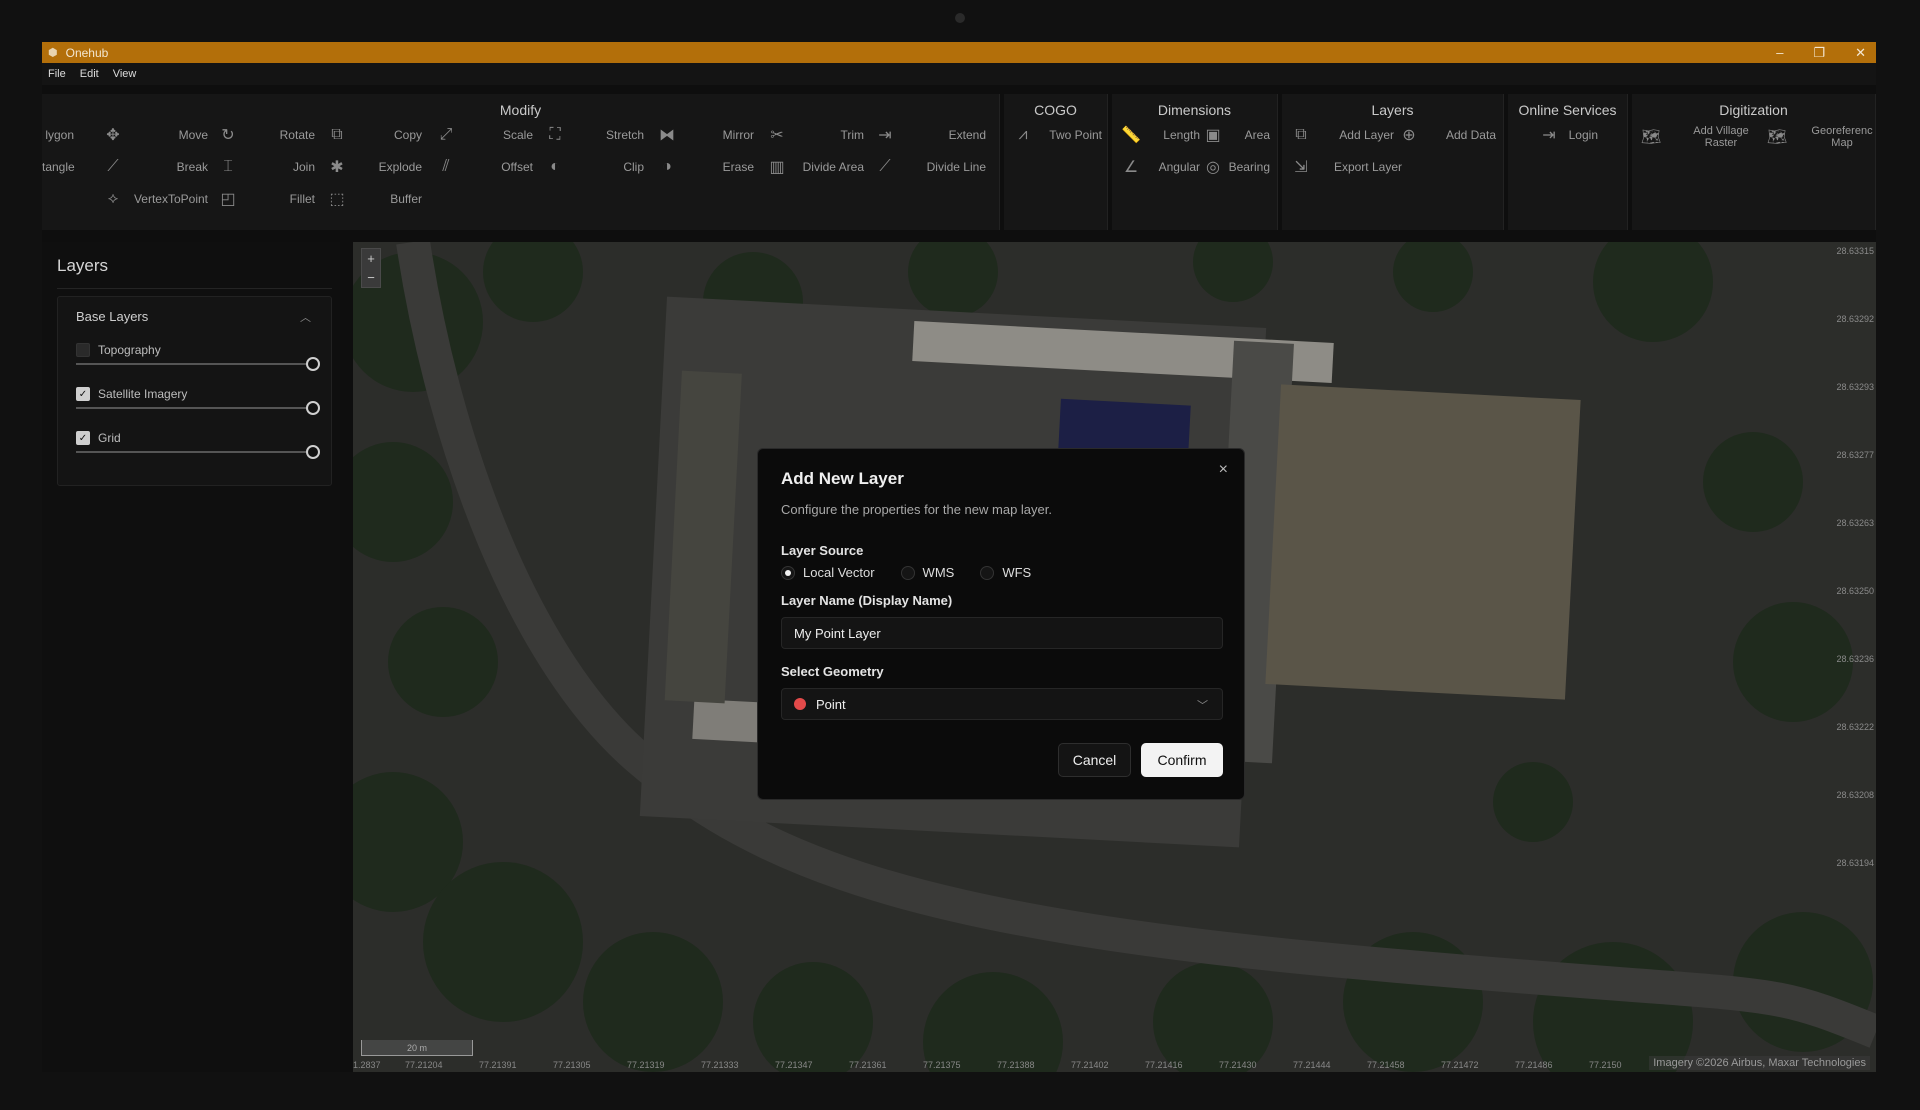 This screenshot has width=1920, height=1110. I want to click on chevron-up-icon: ︿, so click(305, 317).